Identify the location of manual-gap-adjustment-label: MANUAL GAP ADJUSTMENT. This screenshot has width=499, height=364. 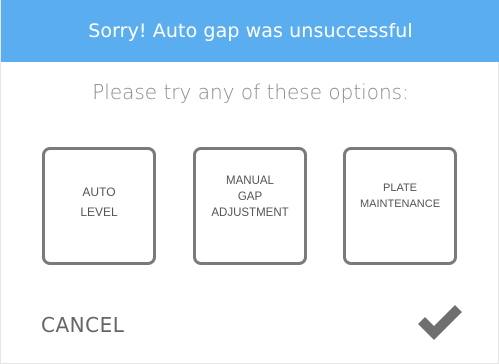
(250, 197).